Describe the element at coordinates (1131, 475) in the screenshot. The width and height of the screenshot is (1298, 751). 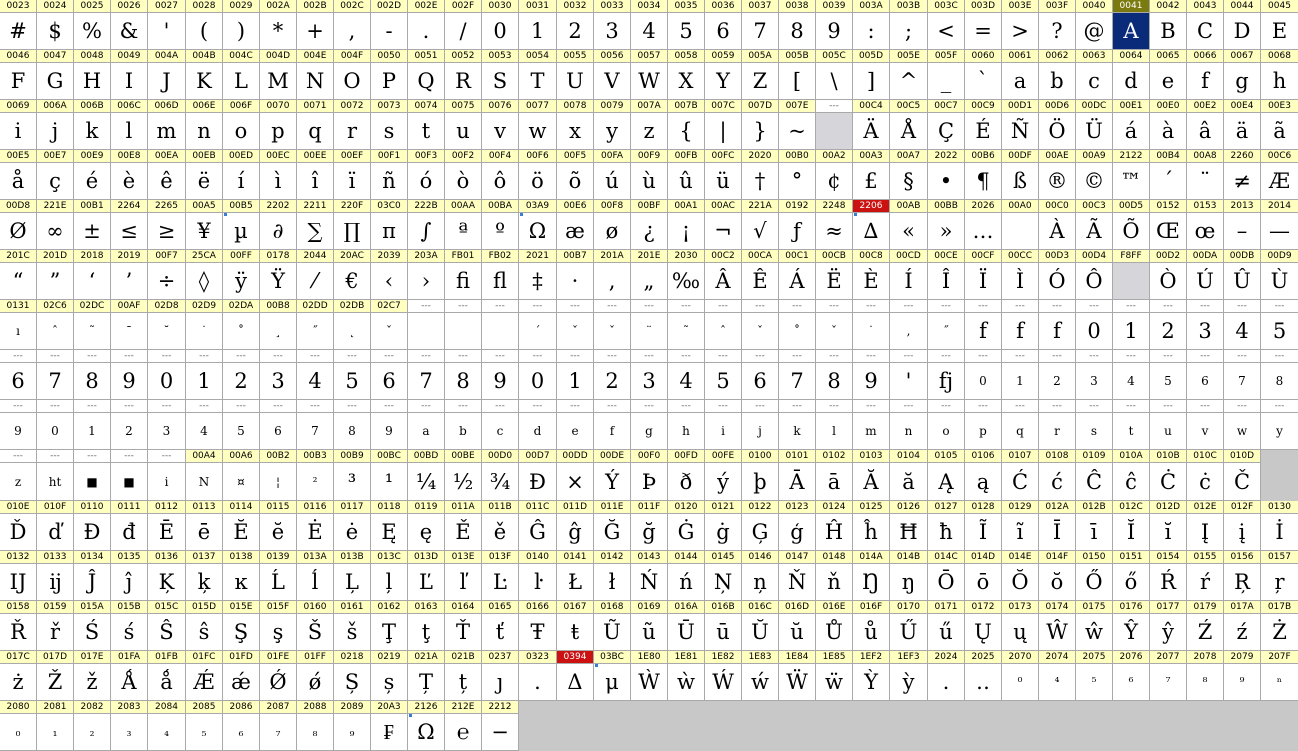
I see `glyph-cell: 010A ĉ` at that location.